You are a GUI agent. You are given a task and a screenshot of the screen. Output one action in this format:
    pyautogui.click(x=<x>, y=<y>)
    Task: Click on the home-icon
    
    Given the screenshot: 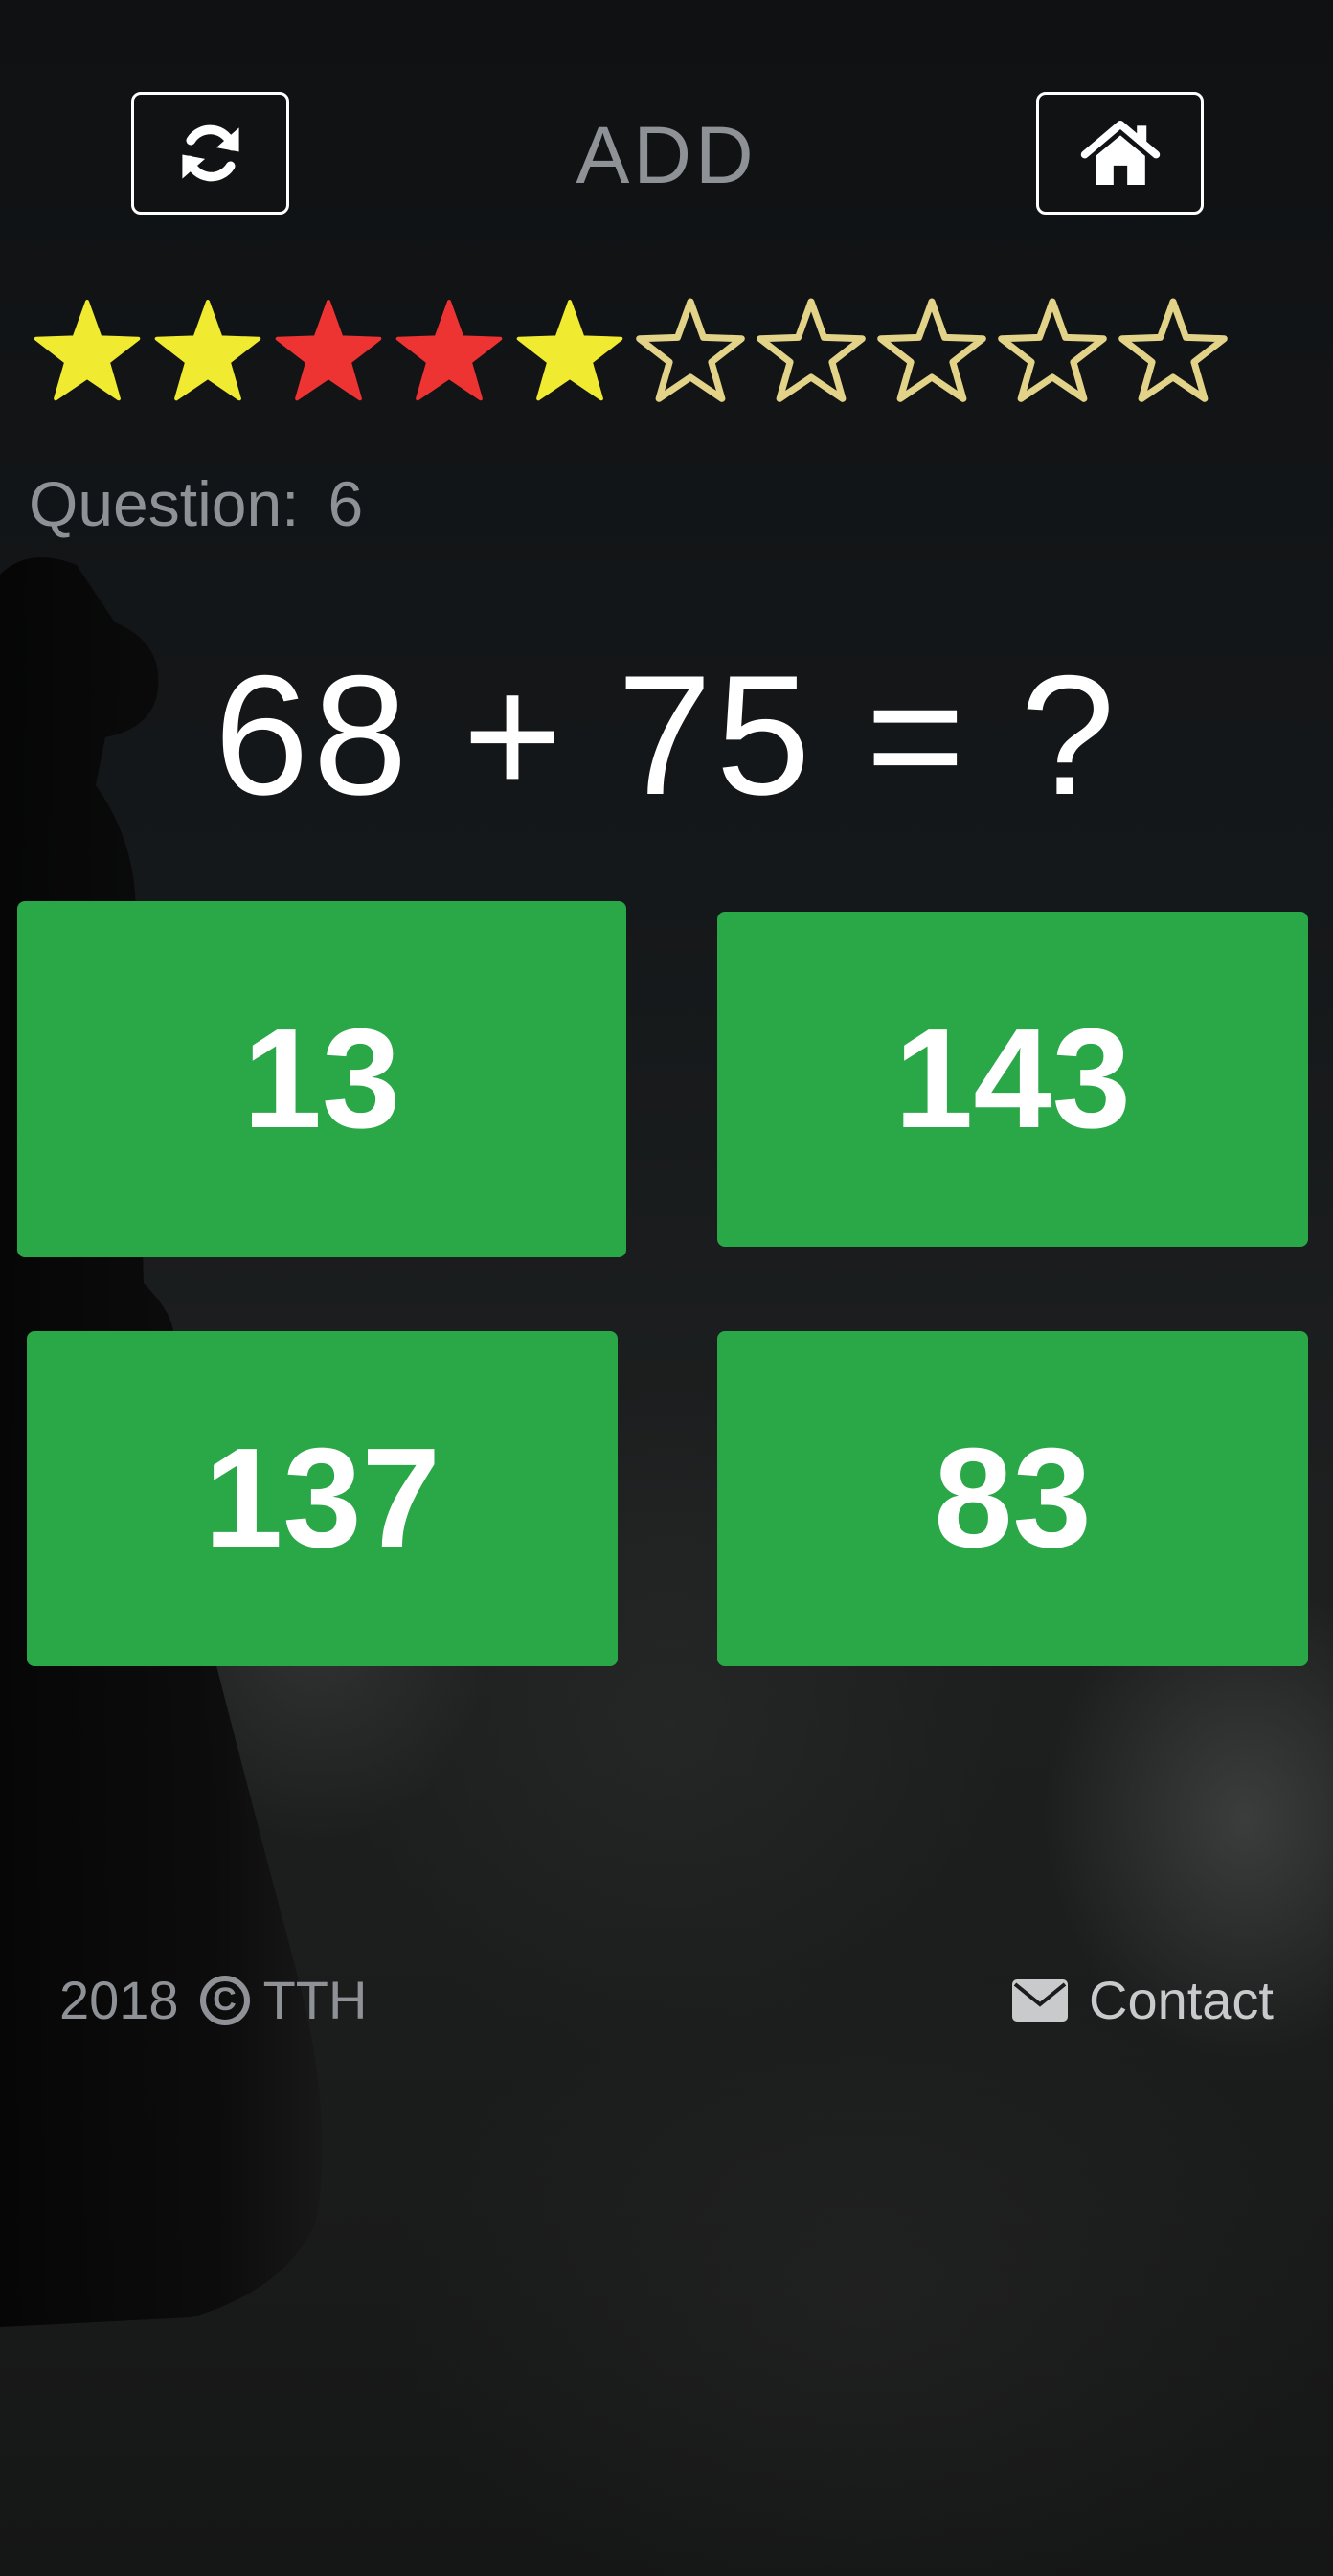 What is the action you would take?
    pyautogui.click(x=1120, y=152)
    